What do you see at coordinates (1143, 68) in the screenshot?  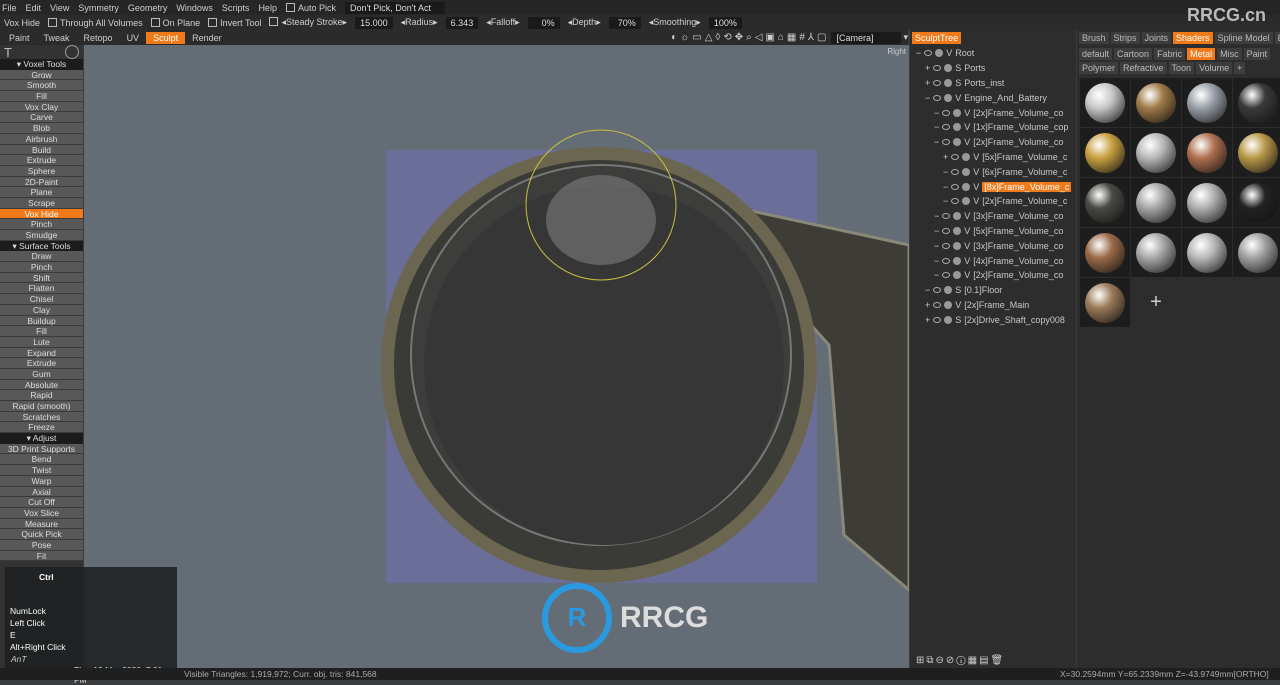 I see `shader-category-refractive: Refractive` at bounding box center [1143, 68].